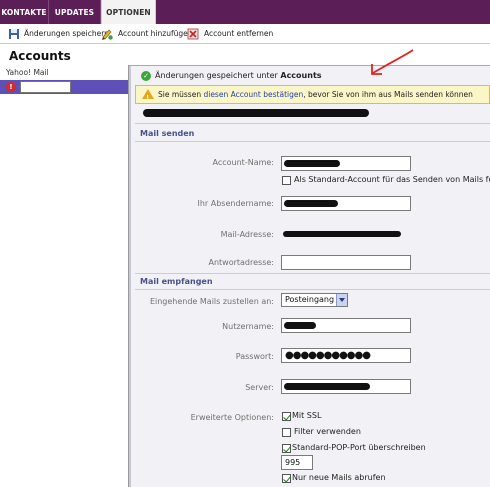 This screenshot has width=490, height=487. I want to click on success-message-section: Accounts, so click(301, 75).